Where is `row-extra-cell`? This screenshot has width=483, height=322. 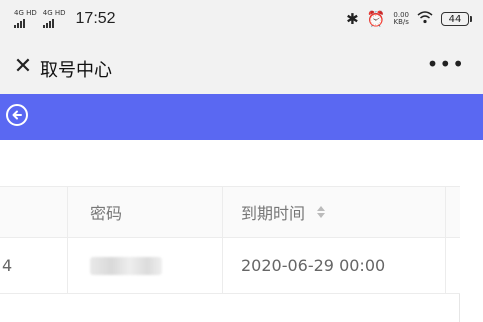 row-extra-cell is located at coordinates (453, 265).